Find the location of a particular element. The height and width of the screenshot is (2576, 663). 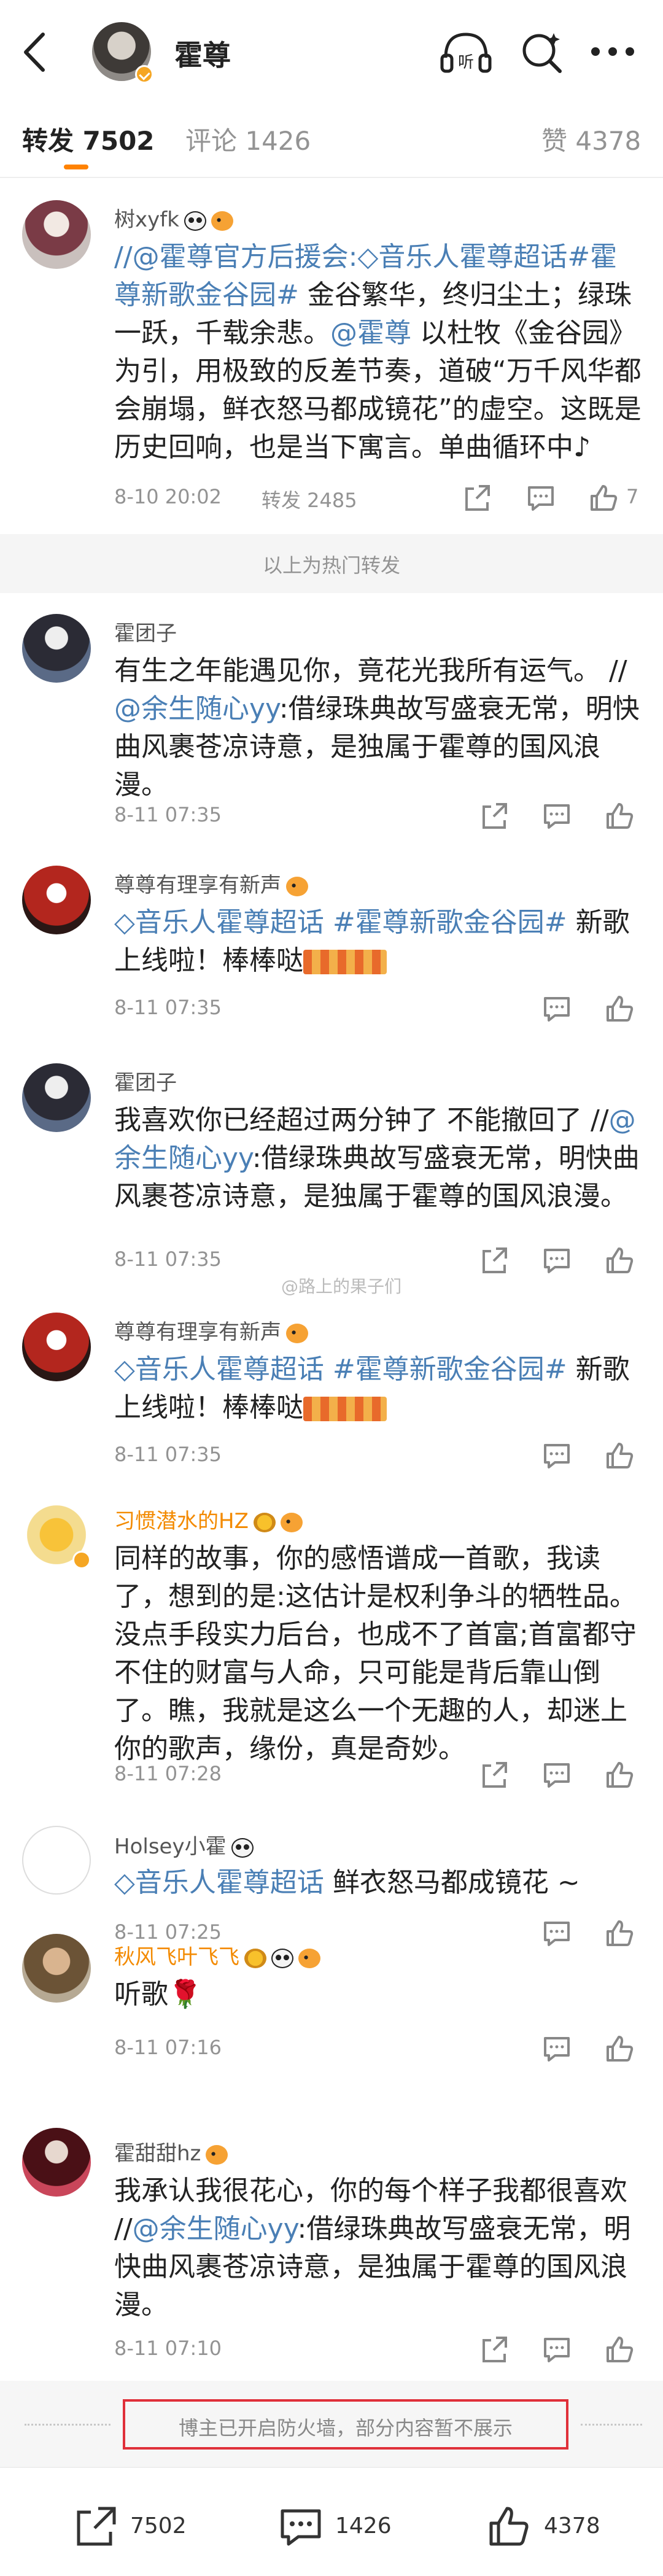

back-icon is located at coordinates (35, 52).